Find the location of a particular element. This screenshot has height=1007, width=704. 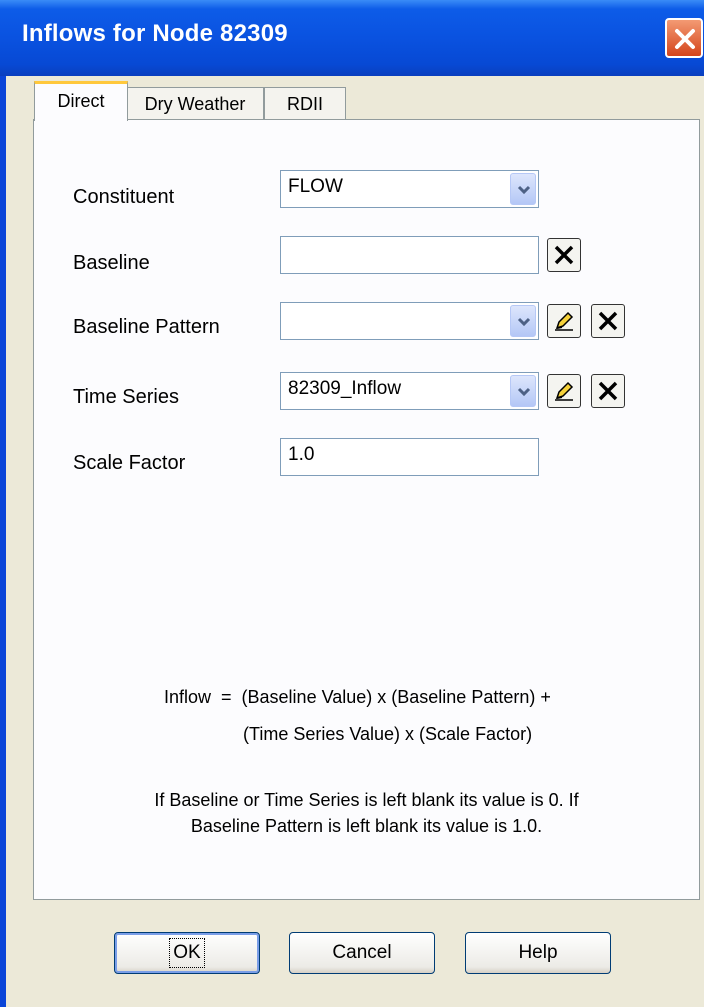

tab-rdii-label: RDII is located at coordinates (305, 104).